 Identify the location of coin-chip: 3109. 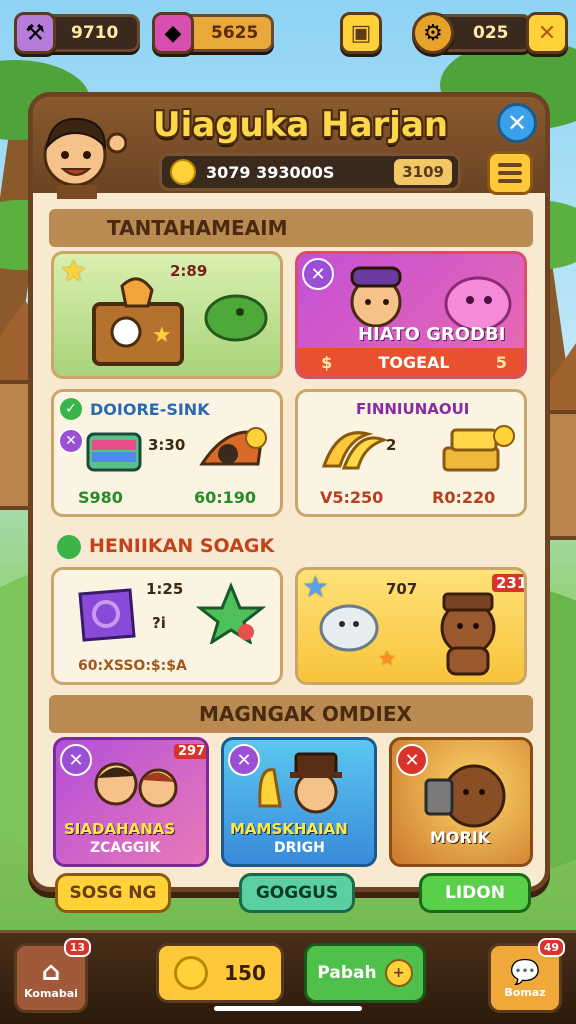
(423, 172).